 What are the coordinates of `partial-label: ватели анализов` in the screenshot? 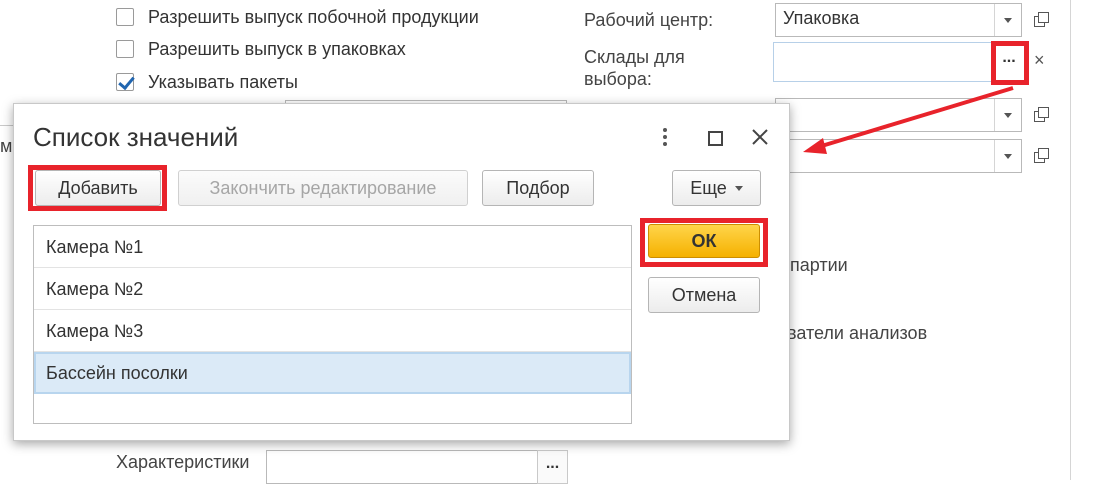 It's located at (857, 333).